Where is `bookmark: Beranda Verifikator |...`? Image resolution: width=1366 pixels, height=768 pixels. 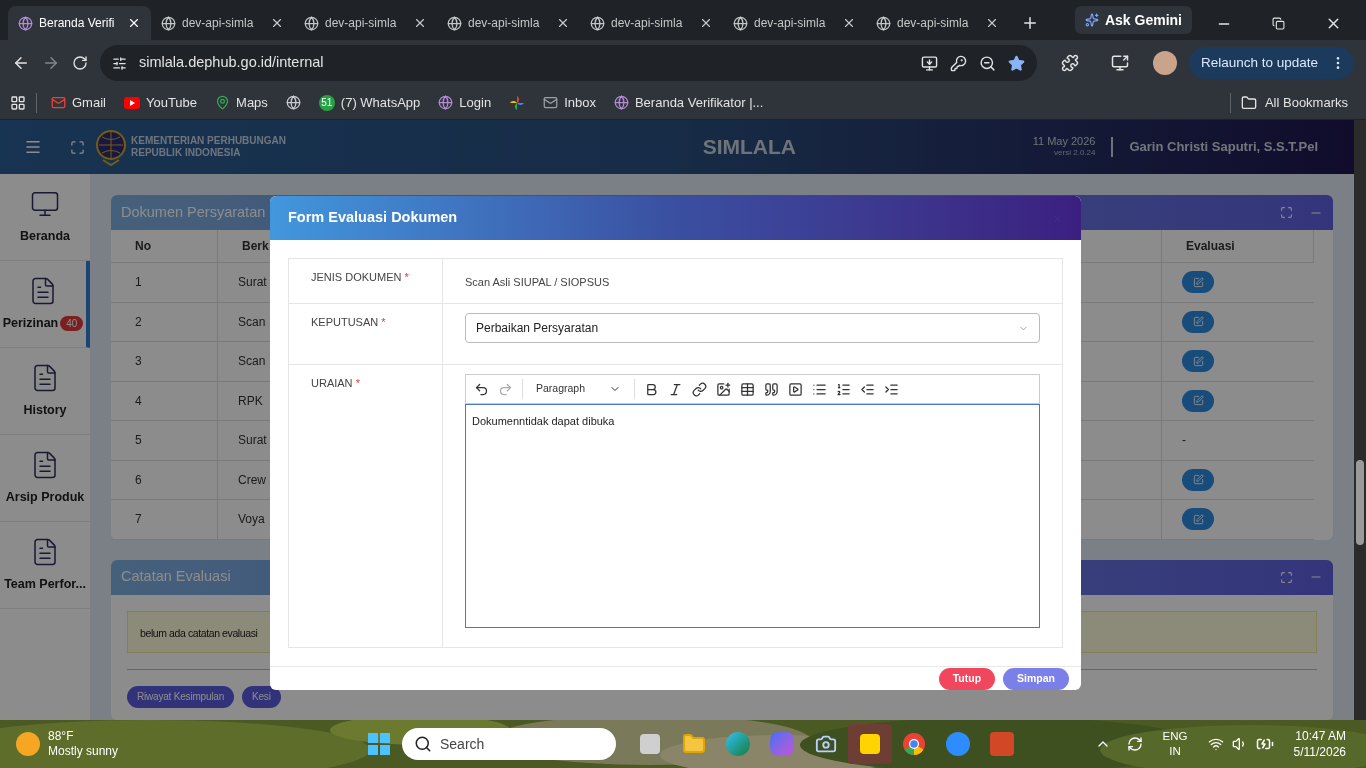 bookmark: Beranda Verifikator |... is located at coordinates (688, 102).